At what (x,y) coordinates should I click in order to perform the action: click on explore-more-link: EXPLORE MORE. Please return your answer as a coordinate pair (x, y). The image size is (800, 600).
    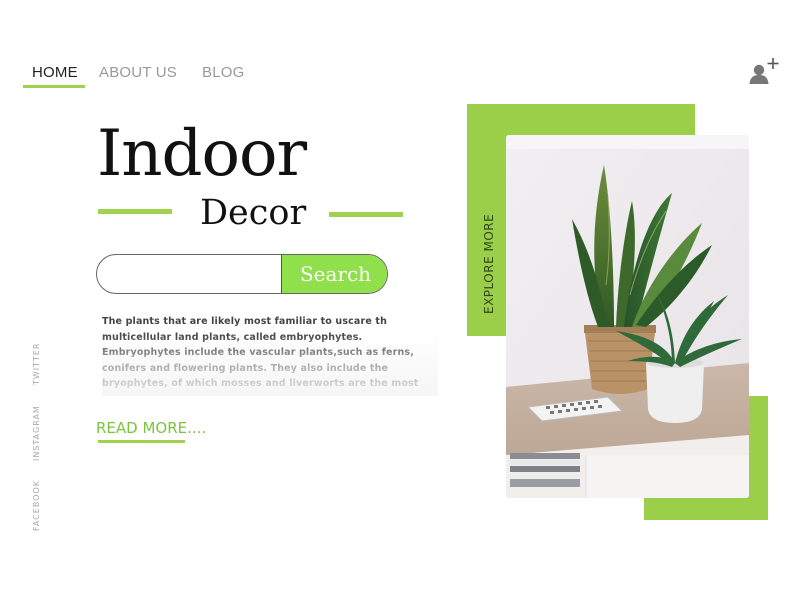
    Looking at the image, I should click on (489, 264).